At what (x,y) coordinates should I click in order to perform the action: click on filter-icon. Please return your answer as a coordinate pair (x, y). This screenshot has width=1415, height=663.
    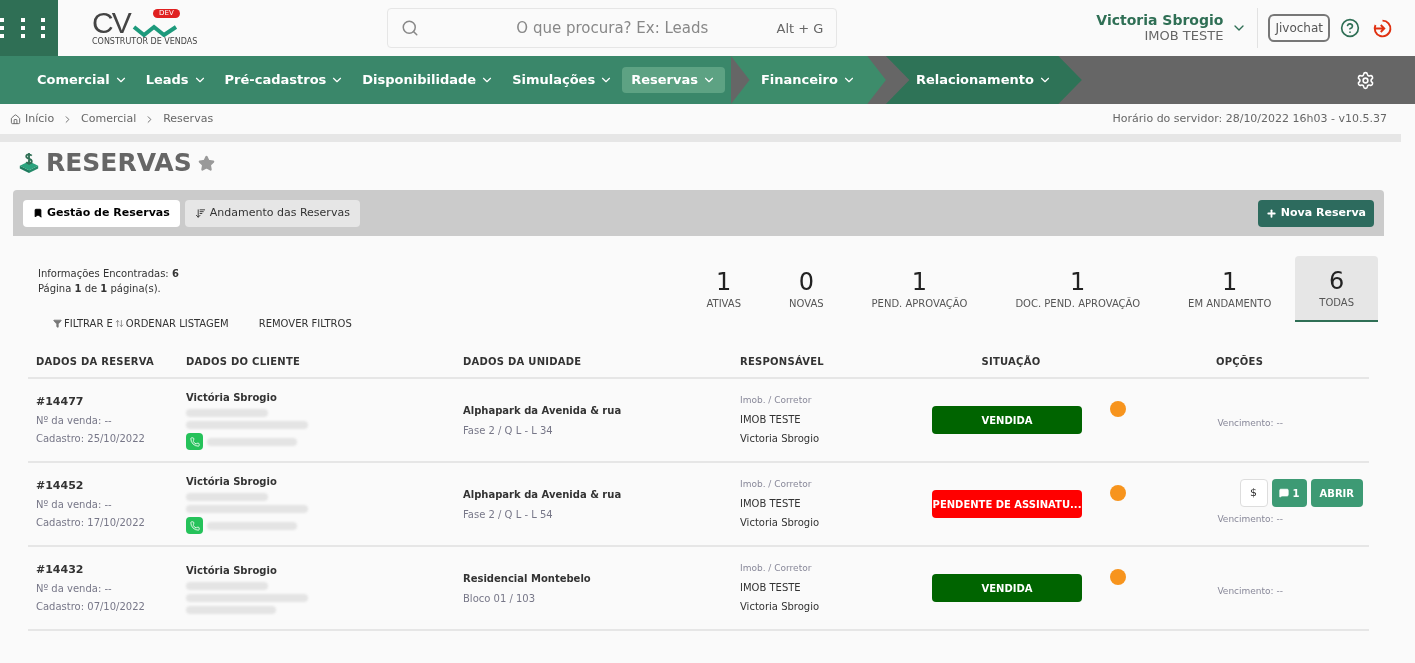
    Looking at the image, I should click on (57, 323).